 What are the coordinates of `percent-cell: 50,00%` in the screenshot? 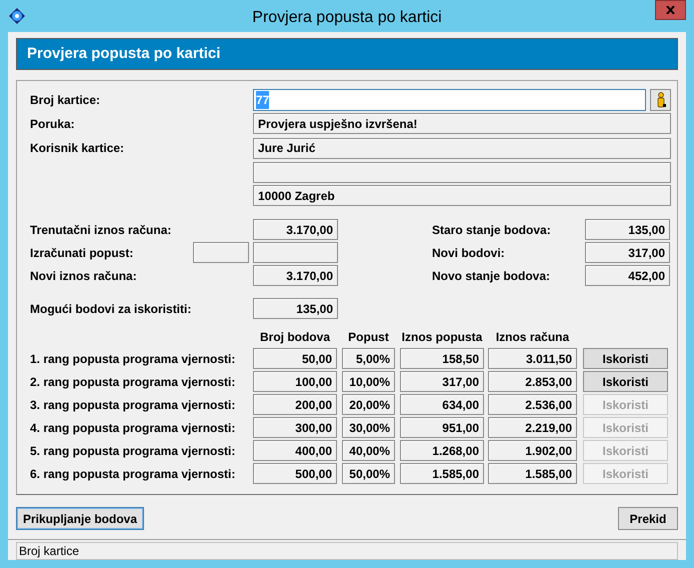 It's located at (368, 473).